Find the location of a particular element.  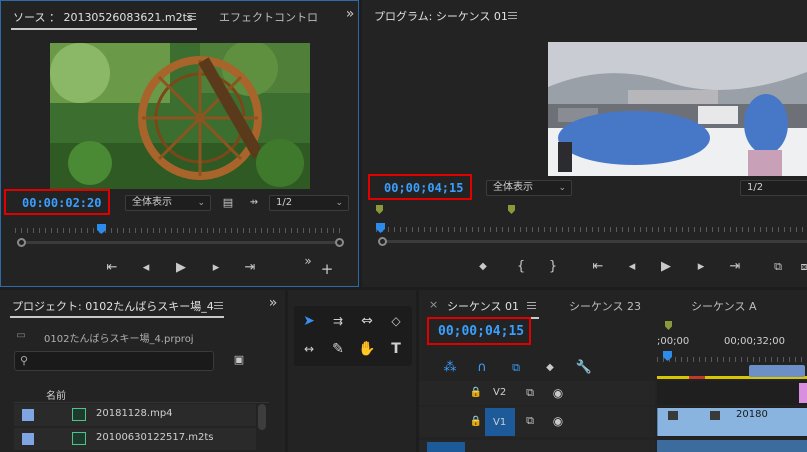

linked-selection-icon: ⧉ is located at coordinates (516, 368).